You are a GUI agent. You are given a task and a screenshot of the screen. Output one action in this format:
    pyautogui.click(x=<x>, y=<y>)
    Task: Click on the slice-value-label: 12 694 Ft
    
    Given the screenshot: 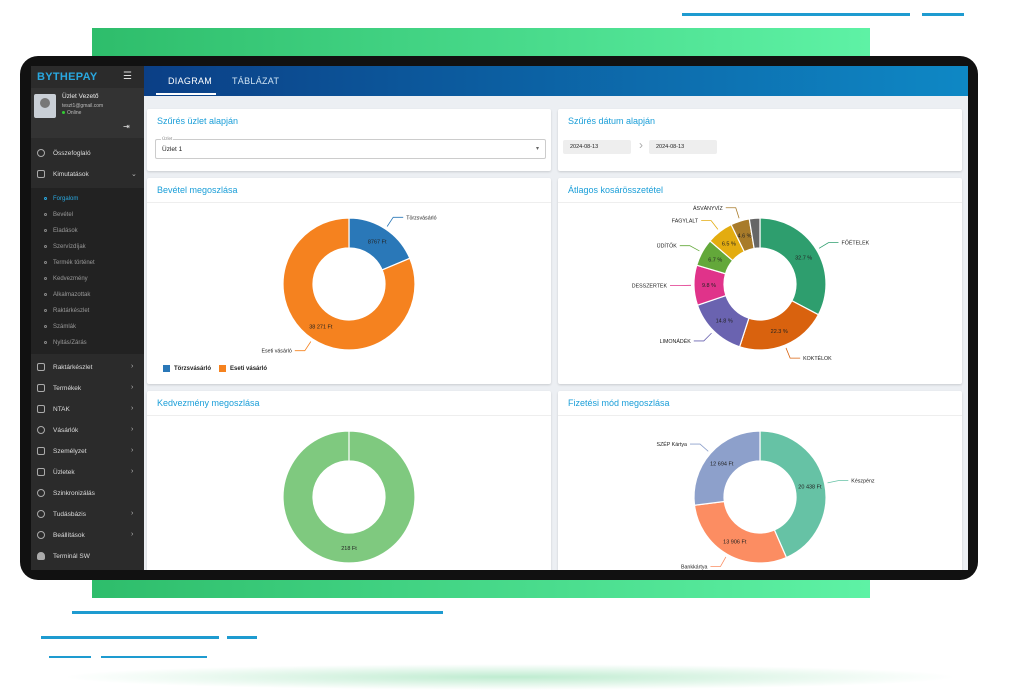 What is the action you would take?
    pyautogui.click(x=722, y=464)
    